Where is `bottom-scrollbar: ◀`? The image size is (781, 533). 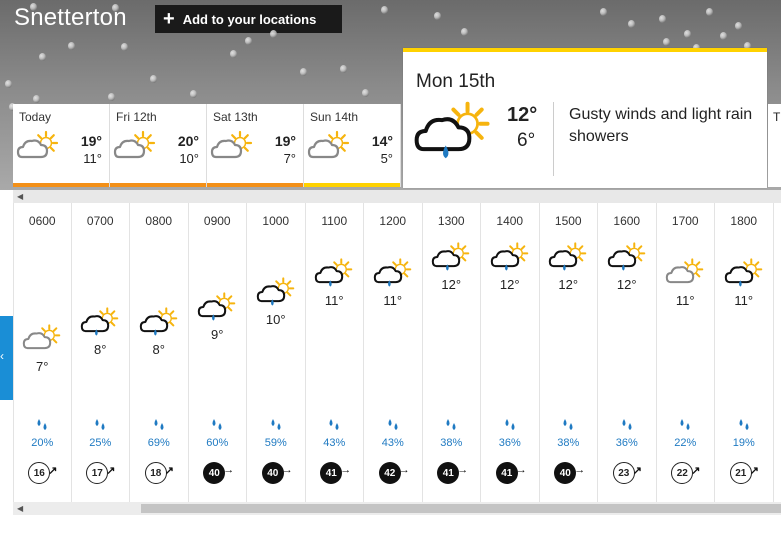
bottom-scrollbar: ◀ is located at coordinates (397, 508).